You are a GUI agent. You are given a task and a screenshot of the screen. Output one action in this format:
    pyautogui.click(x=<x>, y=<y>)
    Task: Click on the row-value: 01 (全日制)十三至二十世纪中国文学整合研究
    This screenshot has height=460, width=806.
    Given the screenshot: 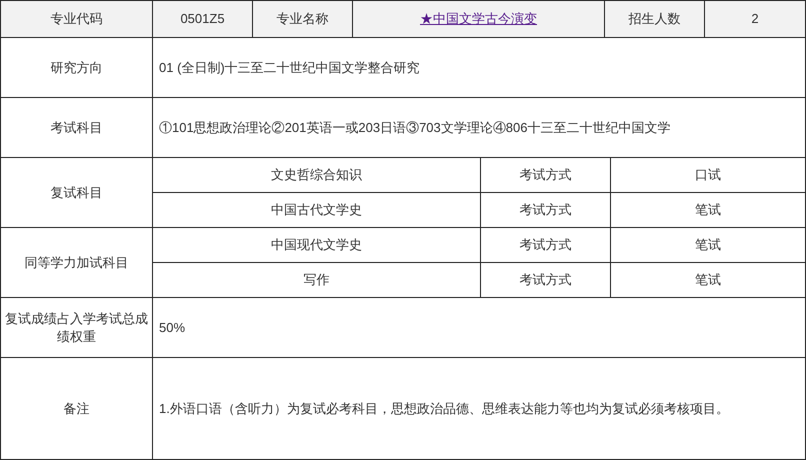 What is the action you would take?
    pyautogui.click(x=289, y=67)
    